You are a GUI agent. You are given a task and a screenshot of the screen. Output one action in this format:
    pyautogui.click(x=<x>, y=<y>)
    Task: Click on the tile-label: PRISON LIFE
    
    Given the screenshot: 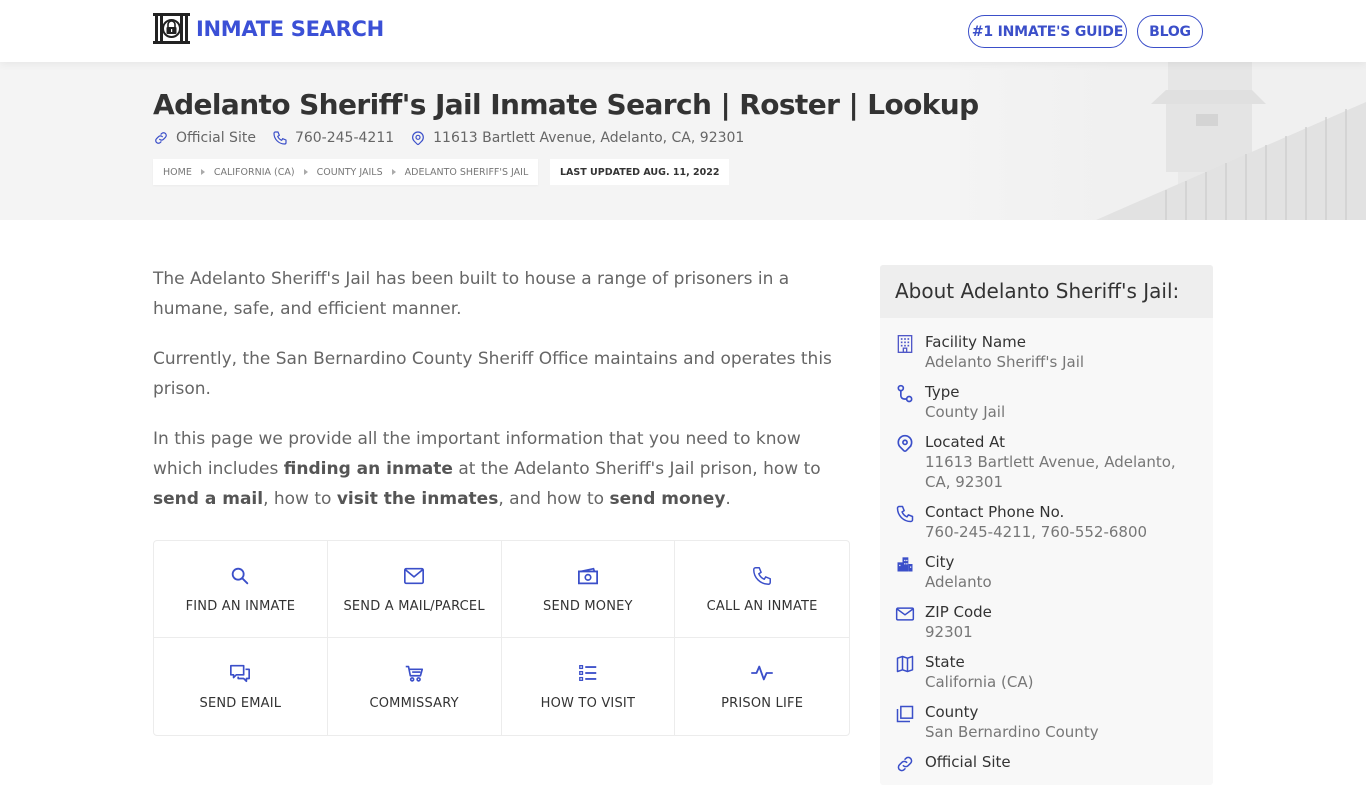 What is the action you would take?
    pyautogui.click(x=762, y=703)
    